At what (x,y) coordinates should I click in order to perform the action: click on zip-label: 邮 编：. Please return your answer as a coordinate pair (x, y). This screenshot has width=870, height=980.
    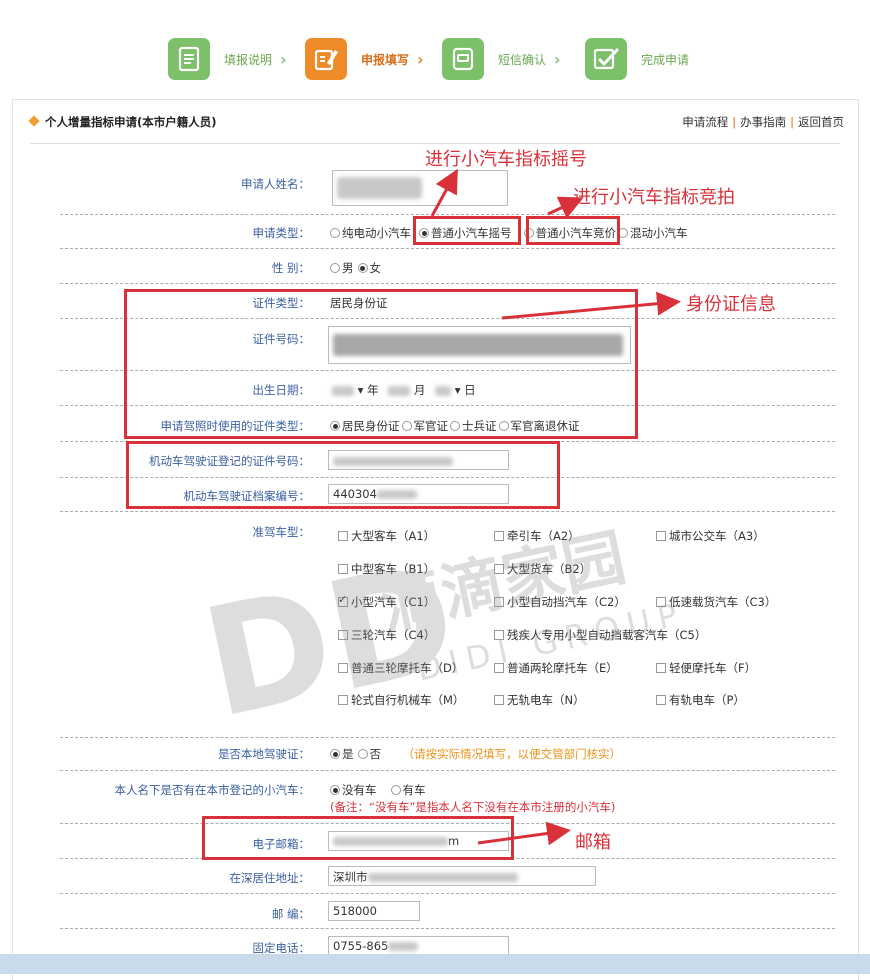
    Looking at the image, I should click on (290, 914).